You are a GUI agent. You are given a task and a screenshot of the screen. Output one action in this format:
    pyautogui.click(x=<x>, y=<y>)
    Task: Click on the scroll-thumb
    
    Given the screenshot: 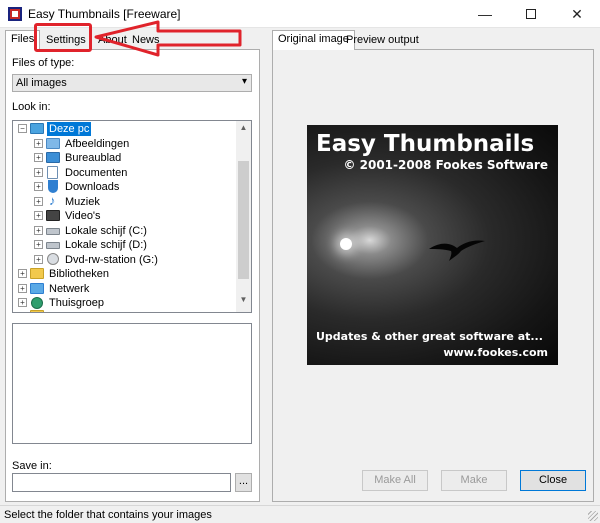 What is the action you would take?
    pyautogui.click(x=243, y=220)
    